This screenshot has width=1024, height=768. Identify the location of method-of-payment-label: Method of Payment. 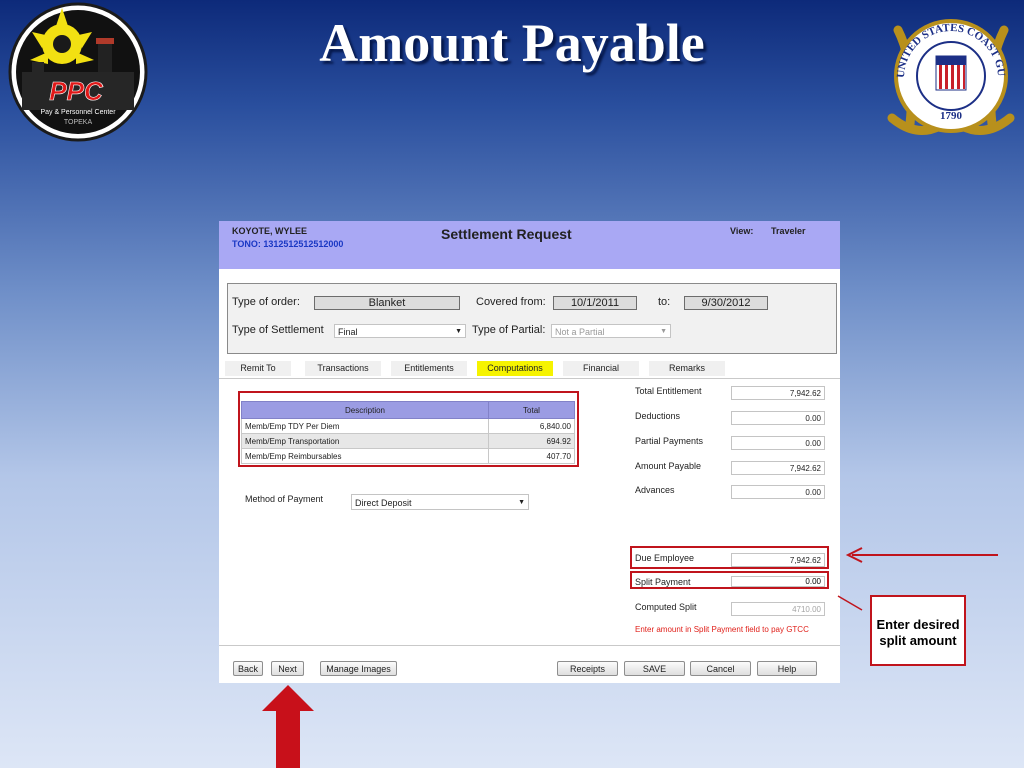
(284, 499).